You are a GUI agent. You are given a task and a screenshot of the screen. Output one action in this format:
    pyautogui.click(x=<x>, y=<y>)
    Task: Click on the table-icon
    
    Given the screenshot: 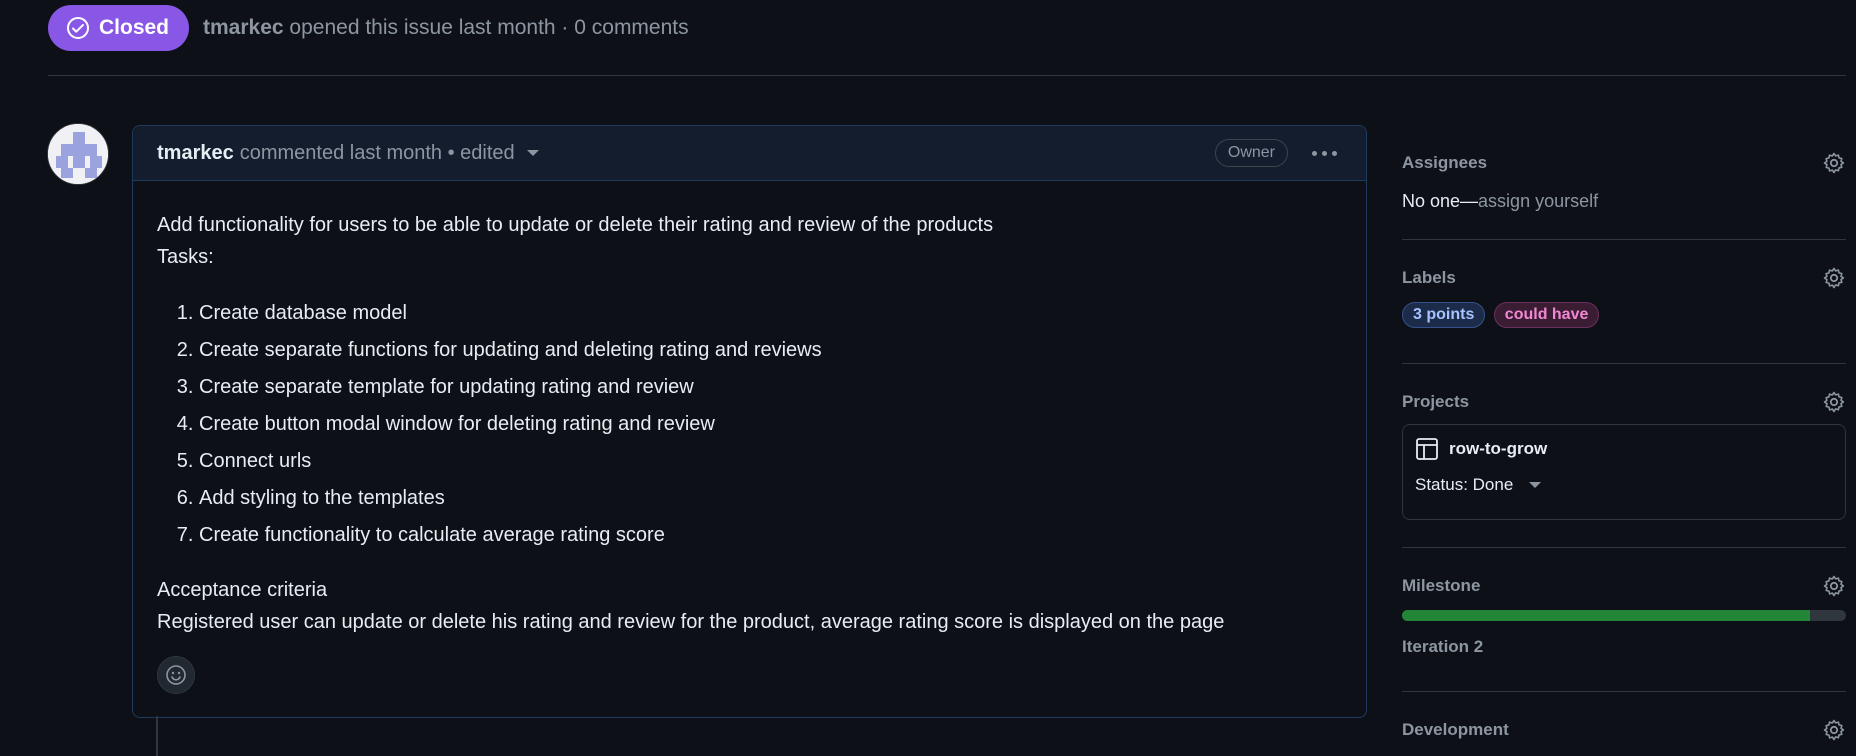 What is the action you would take?
    pyautogui.click(x=1427, y=449)
    